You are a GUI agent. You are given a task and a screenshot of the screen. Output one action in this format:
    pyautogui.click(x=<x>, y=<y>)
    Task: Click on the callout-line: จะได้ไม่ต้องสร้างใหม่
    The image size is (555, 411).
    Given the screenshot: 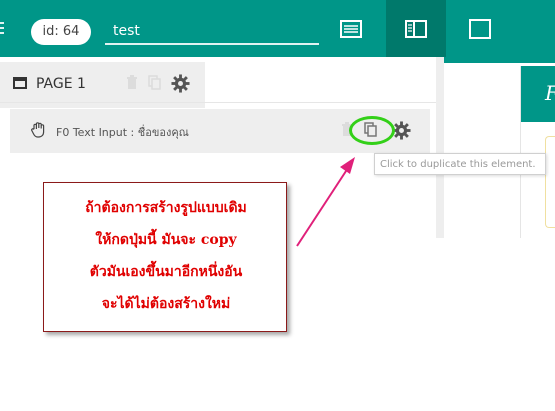 What is the action you would take?
    pyautogui.click(x=166, y=304)
    